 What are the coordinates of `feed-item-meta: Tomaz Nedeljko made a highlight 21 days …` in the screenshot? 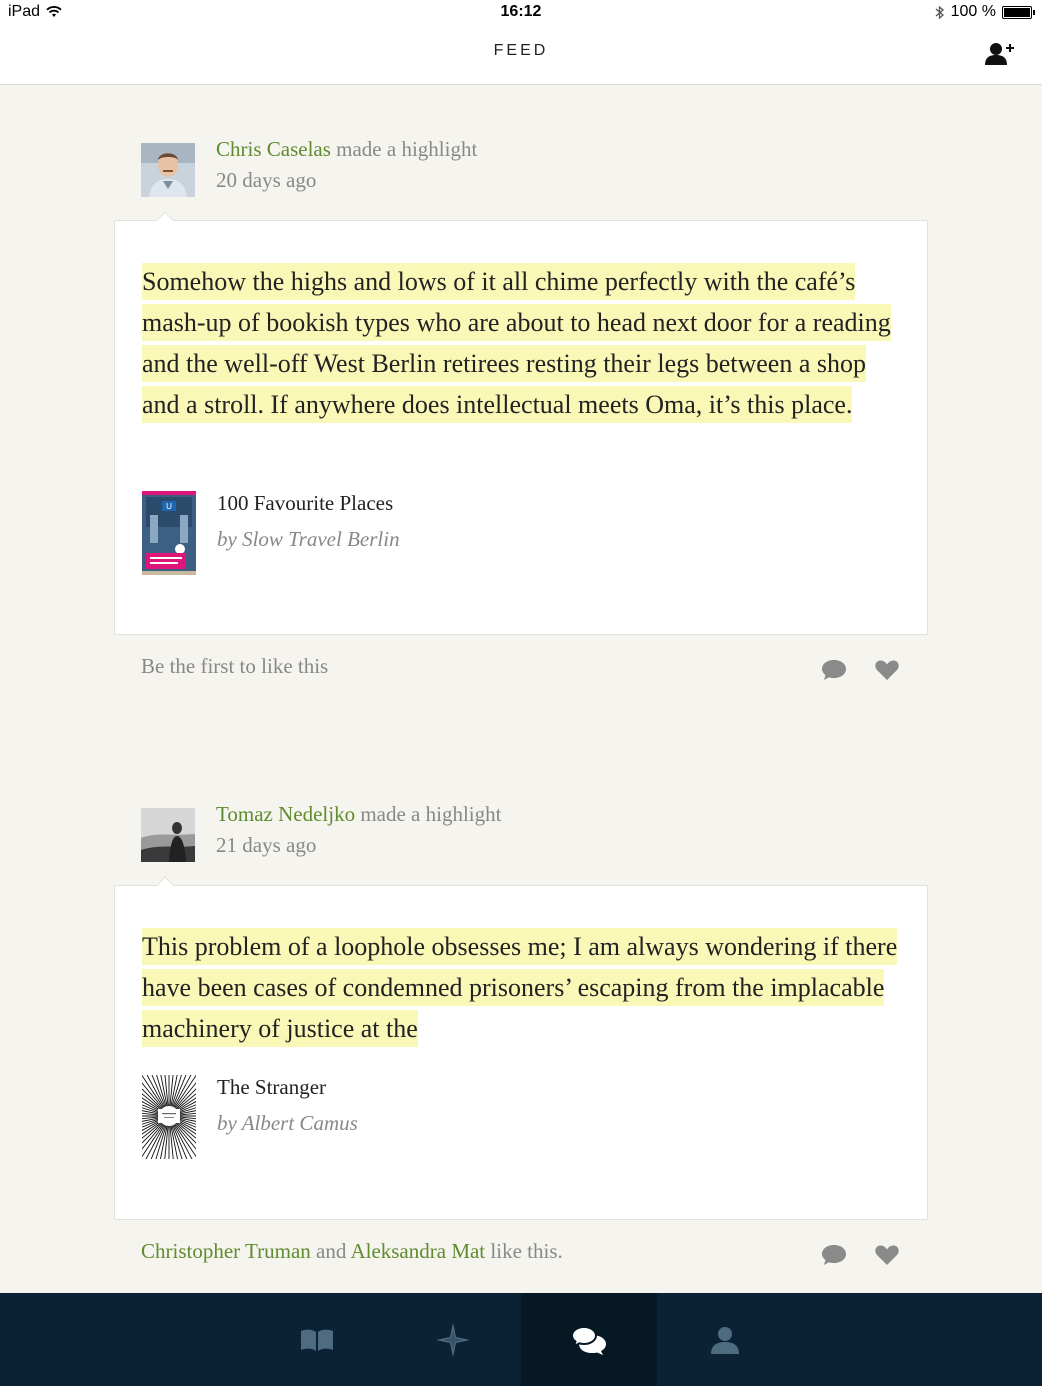 It's located at (516, 830).